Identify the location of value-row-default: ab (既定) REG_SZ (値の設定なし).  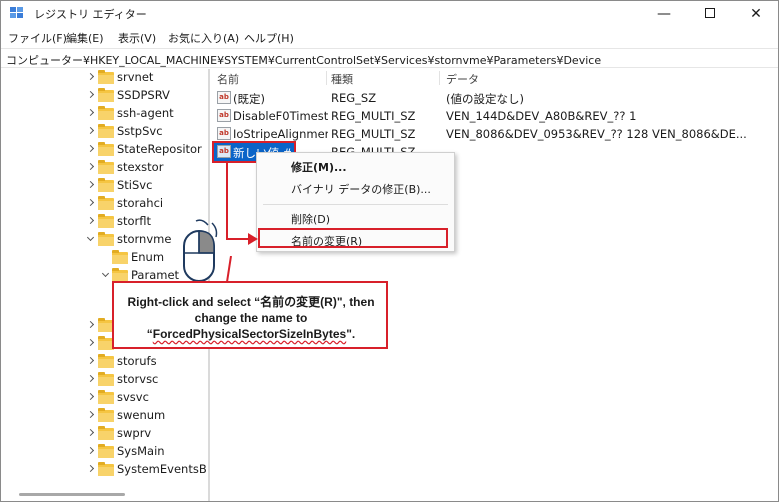
(494, 98).